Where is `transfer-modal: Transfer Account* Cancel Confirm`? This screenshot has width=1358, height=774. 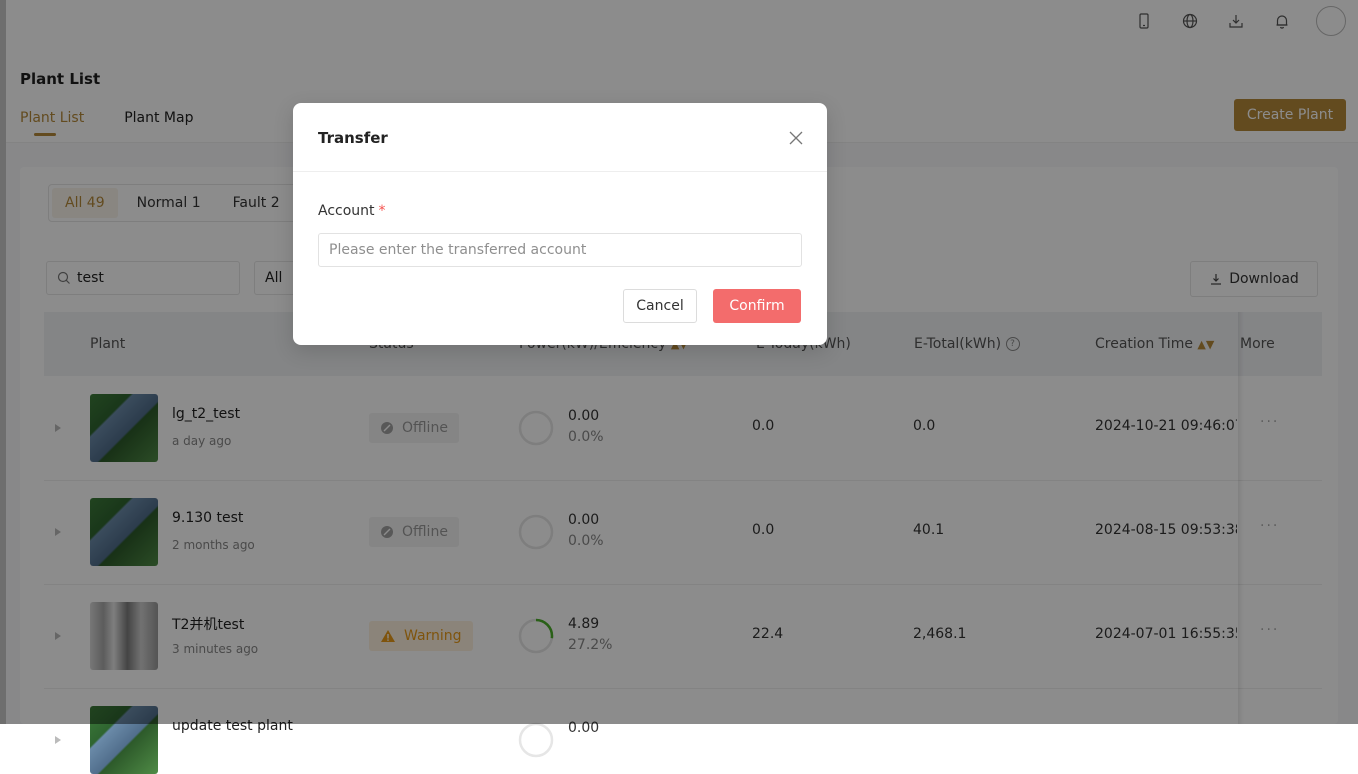 transfer-modal: Transfer Account* Cancel Confirm is located at coordinates (560, 224).